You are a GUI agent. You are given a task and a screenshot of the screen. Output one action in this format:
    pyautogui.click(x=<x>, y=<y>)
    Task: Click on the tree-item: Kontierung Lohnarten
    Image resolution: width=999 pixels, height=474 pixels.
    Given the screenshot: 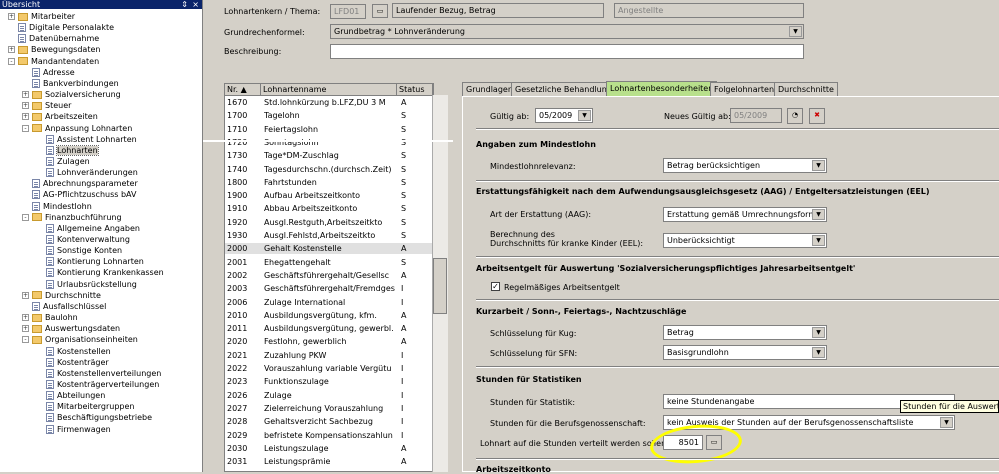 What is the action you would take?
    pyautogui.click(x=95, y=261)
    